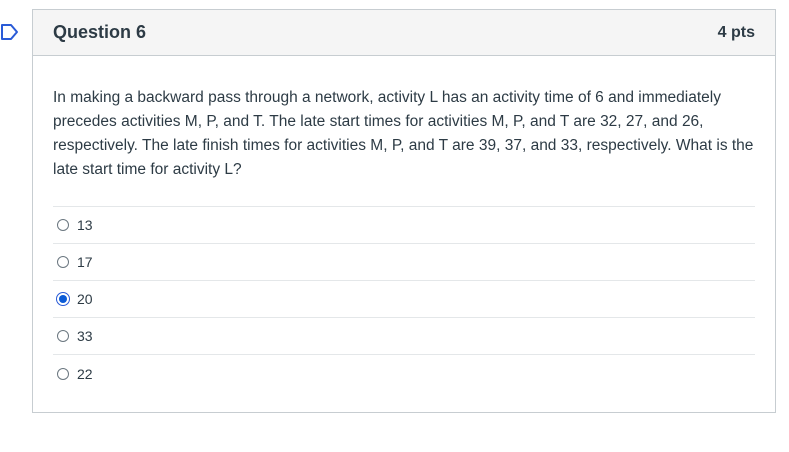 The height and width of the screenshot is (452, 789). What do you see at coordinates (10, 32) in the screenshot?
I see `flag-question-icon` at bounding box center [10, 32].